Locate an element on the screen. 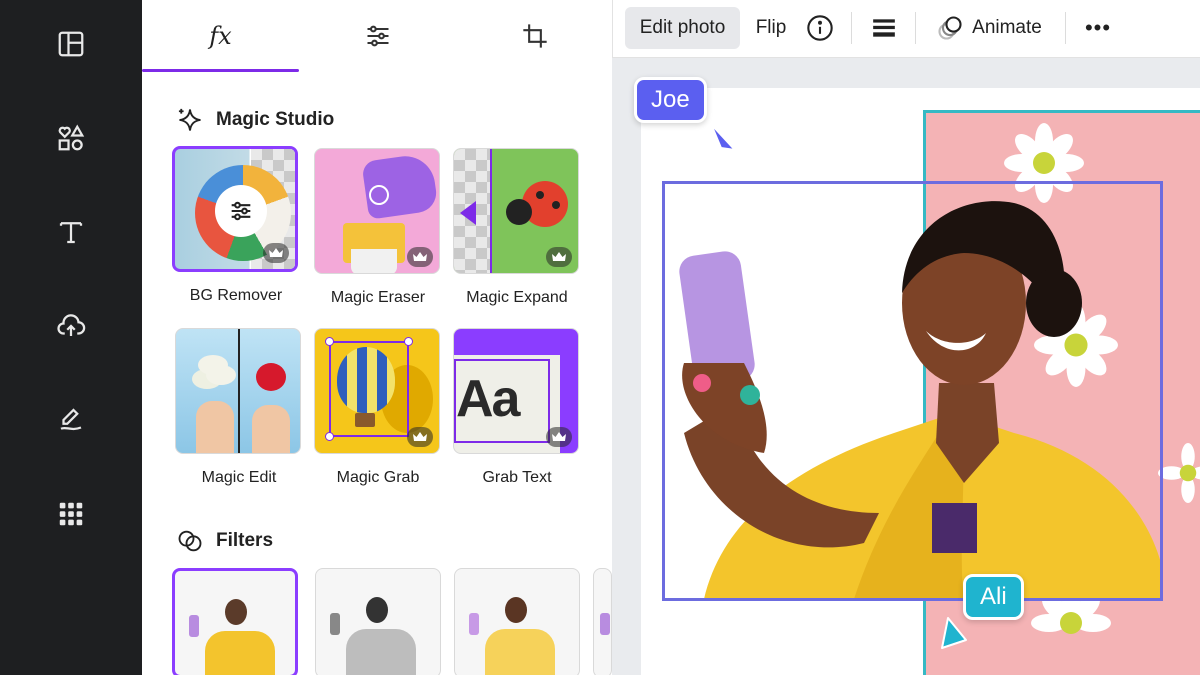 The image size is (1200, 675). grab-text-thumbnail: Aa is located at coordinates (516, 391).